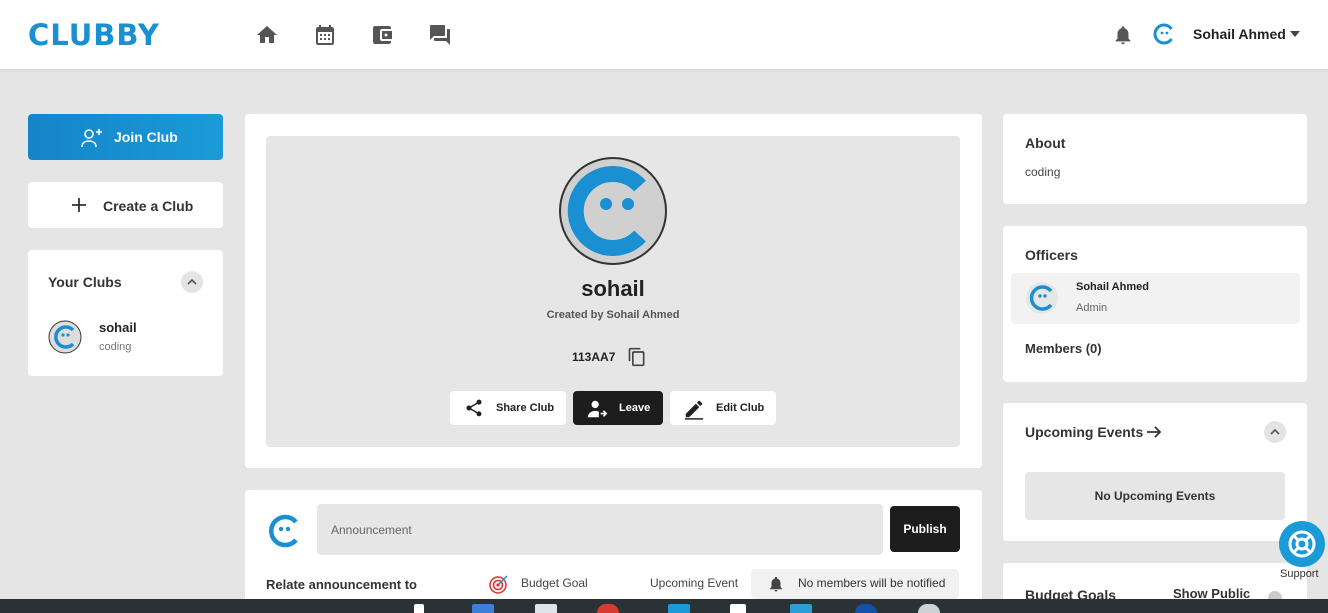 This screenshot has height=613, width=1328. I want to click on collapse-your-clubs-button, so click(192, 282).